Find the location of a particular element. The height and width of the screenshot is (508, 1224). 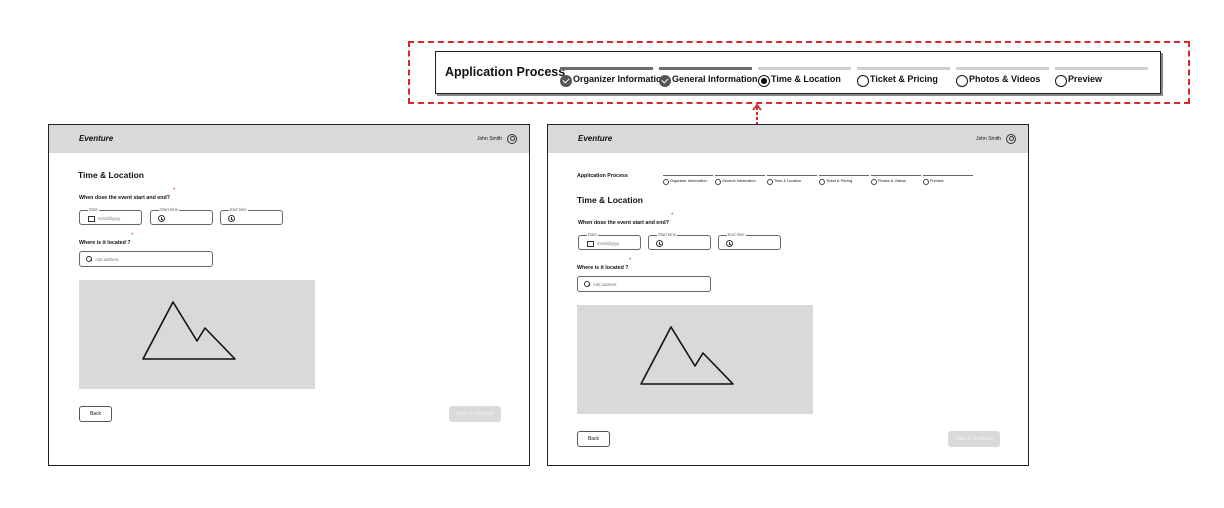

step-ticket-pricing: Ticket & Pricing is located at coordinates (844, 180).